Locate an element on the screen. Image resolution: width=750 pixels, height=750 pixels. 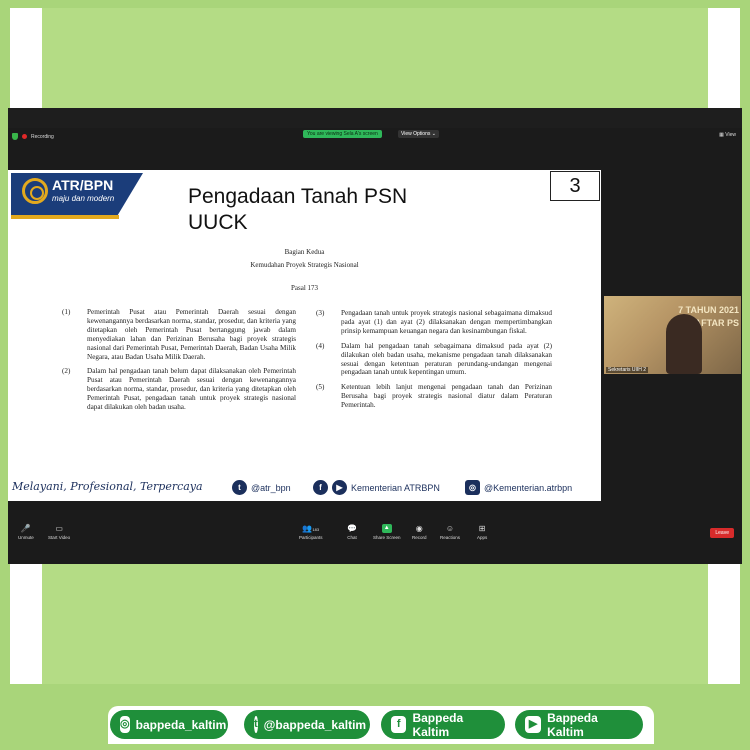
zoom-top-bar is located at coordinates (375, 118).